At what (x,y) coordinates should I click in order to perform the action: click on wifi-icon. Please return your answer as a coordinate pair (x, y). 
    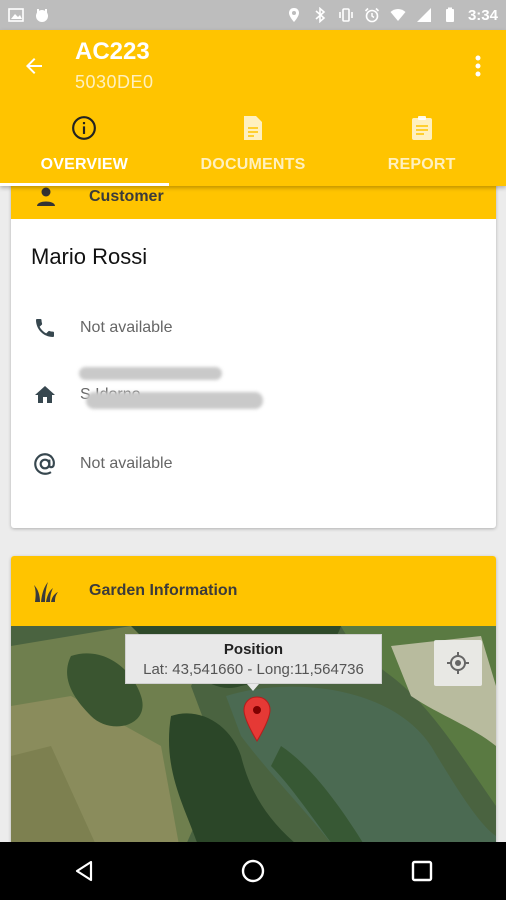
    Looking at the image, I should click on (398, 15).